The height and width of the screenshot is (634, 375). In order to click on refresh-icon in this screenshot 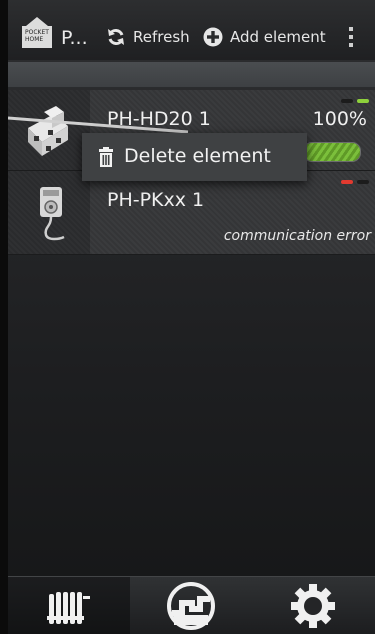, I will do `click(116, 37)`.